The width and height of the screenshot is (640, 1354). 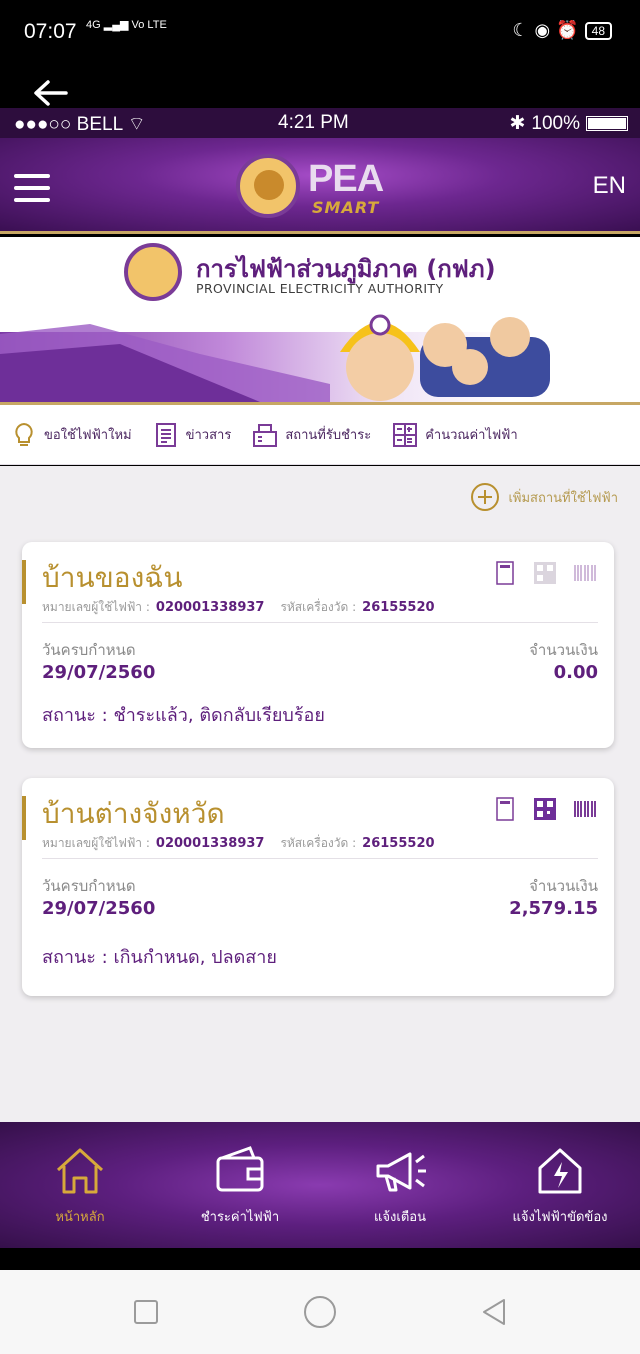 What do you see at coordinates (553, 908) in the screenshot?
I see `amount-value: 2,579.15` at bounding box center [553, 908].